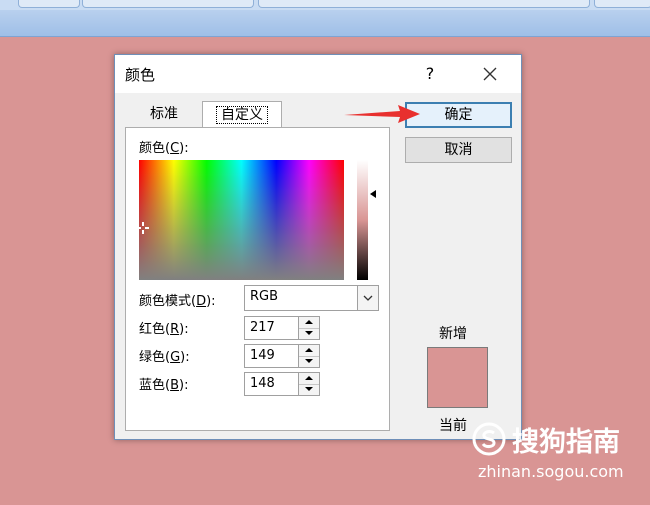 This screenshot has width=650, height=505. What do you see at coordinates (140, 75) in the screenshot?
I see `dialog-title: 颜色` at bounding box center [140, 75].